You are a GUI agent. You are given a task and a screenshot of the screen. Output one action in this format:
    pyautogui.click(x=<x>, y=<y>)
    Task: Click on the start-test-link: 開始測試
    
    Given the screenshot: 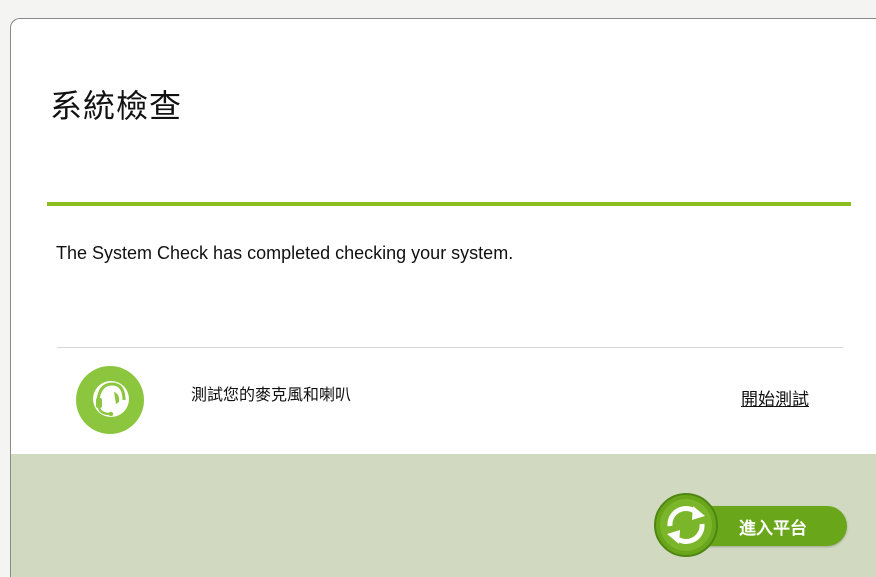 What is the action you would take?
    pyautogui.click(x=775, y=397)
    